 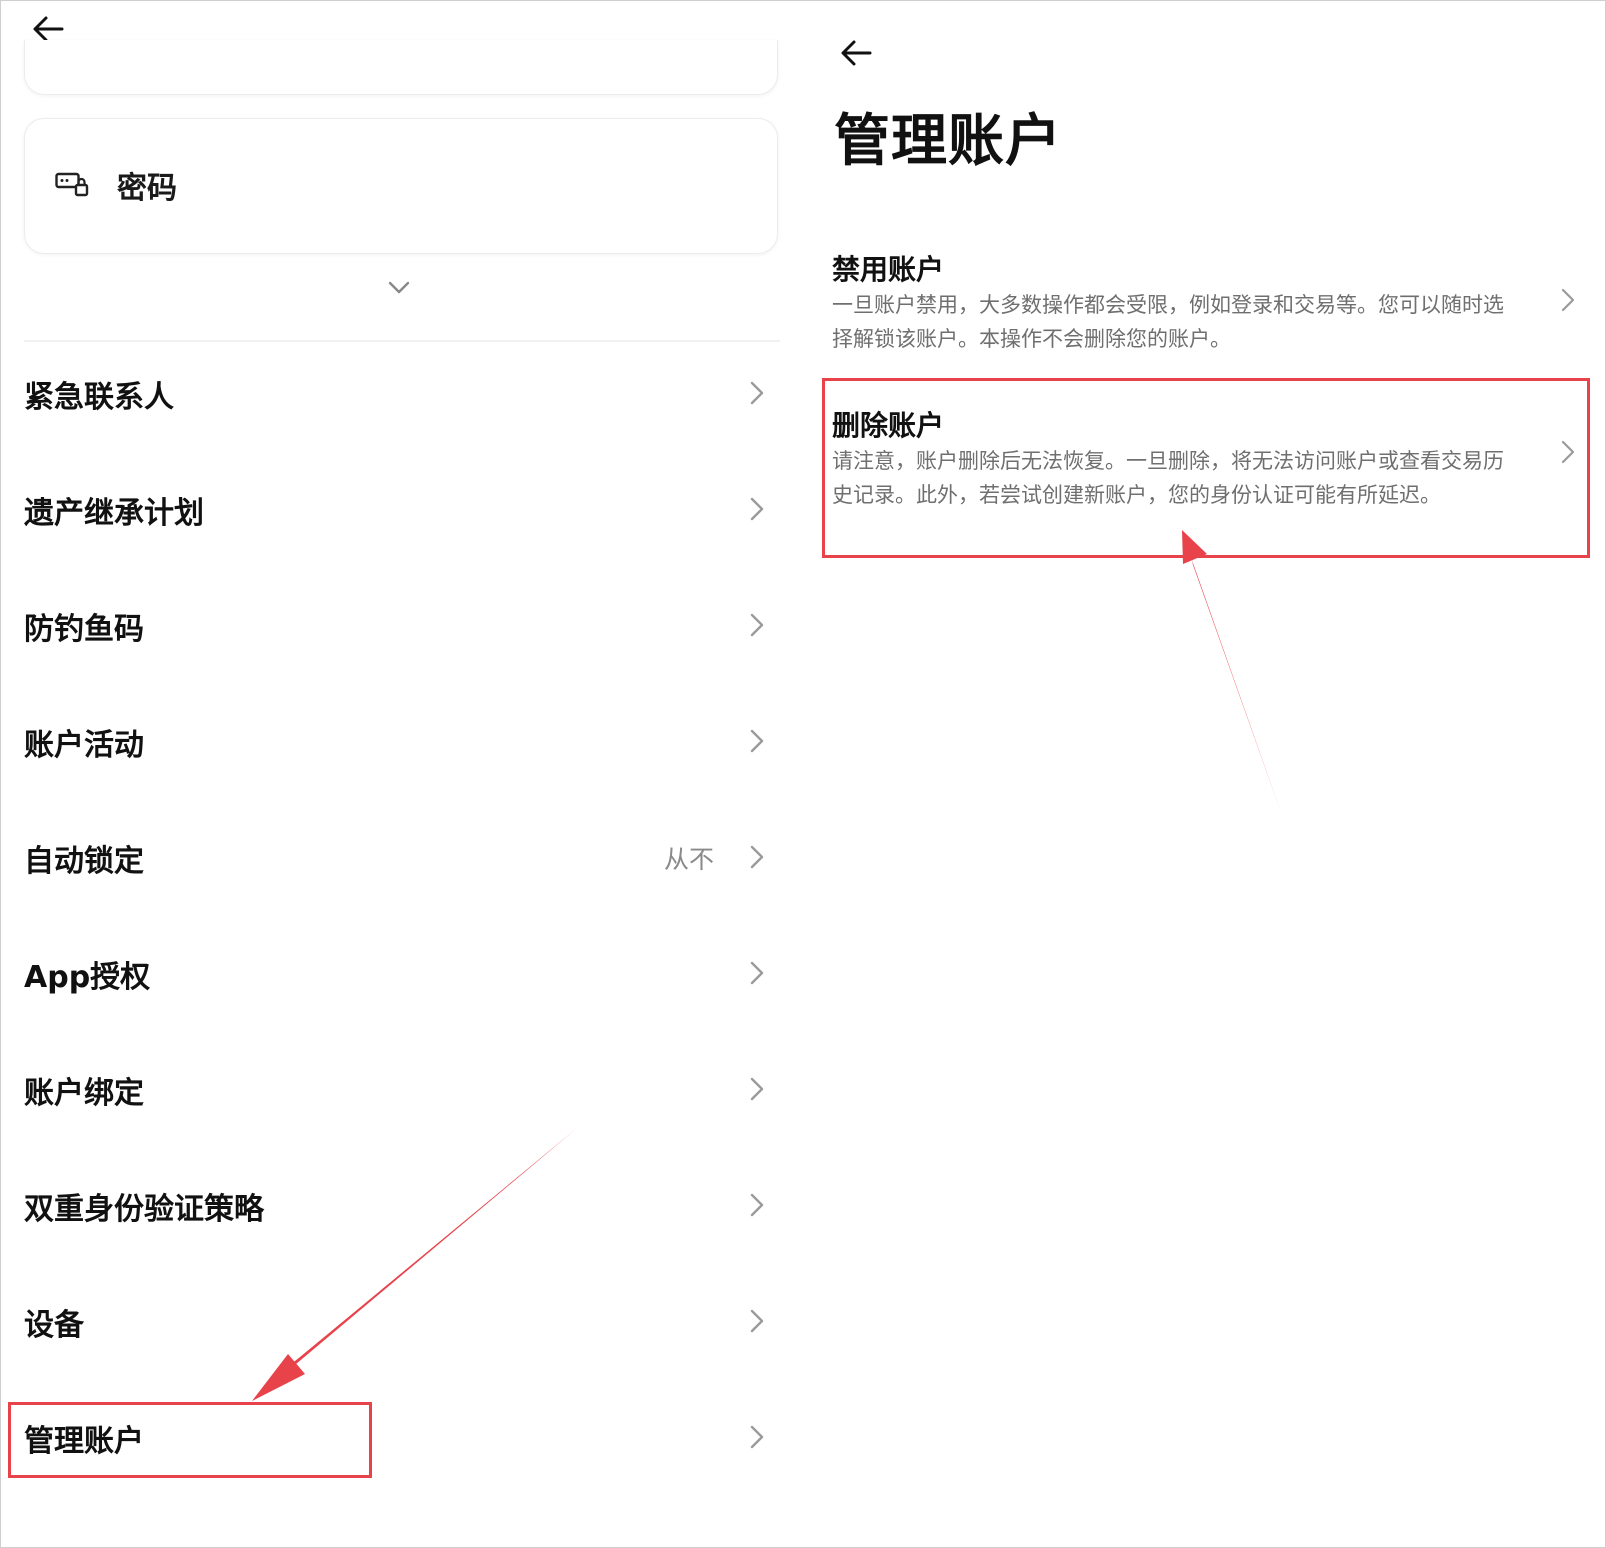 I want to click on auto-lock-value: 从不, so click(x=688, y=859).